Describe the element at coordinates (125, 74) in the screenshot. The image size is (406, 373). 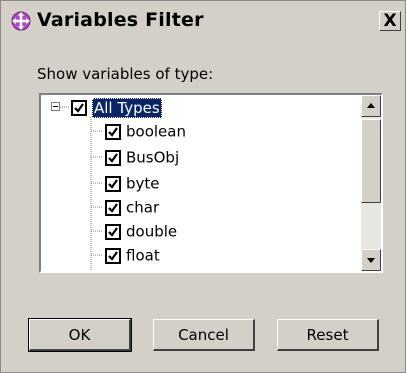
I see `type-filter-label: Show variables of type:` at that location.